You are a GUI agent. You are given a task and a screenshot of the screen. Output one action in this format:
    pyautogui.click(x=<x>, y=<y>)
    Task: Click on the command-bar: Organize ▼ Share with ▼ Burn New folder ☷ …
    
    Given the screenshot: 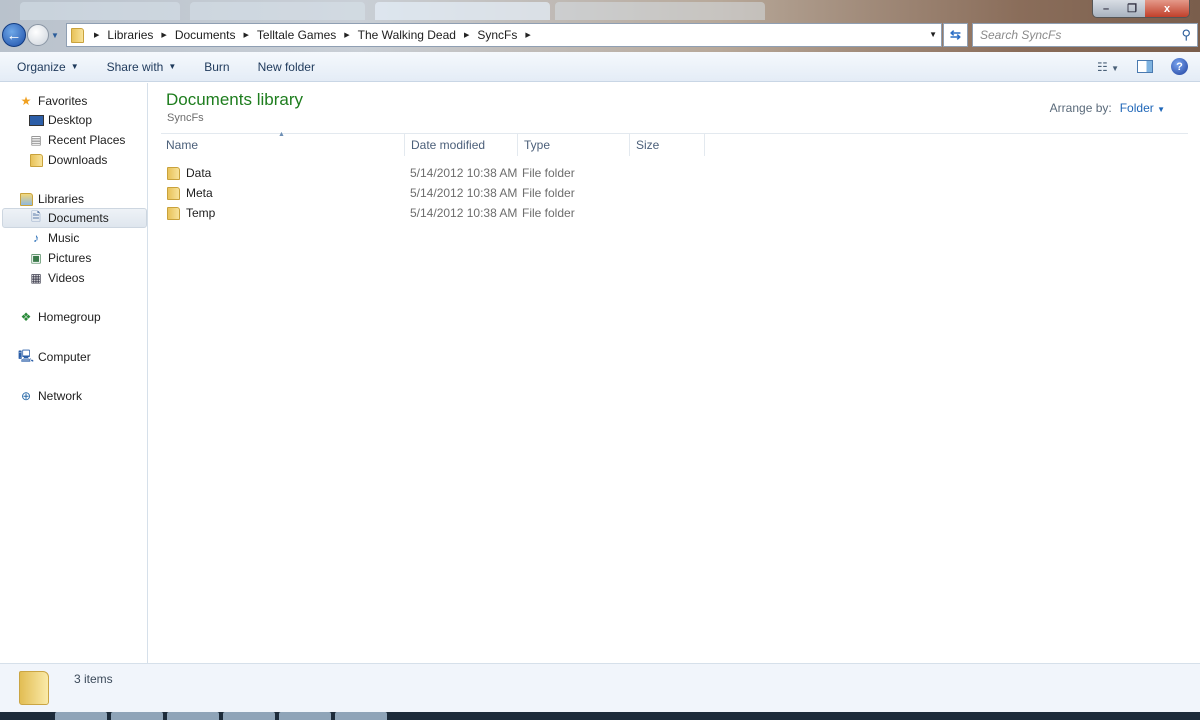 What is the action you would take?
    pyautogui.click(x=600, y=67)
    